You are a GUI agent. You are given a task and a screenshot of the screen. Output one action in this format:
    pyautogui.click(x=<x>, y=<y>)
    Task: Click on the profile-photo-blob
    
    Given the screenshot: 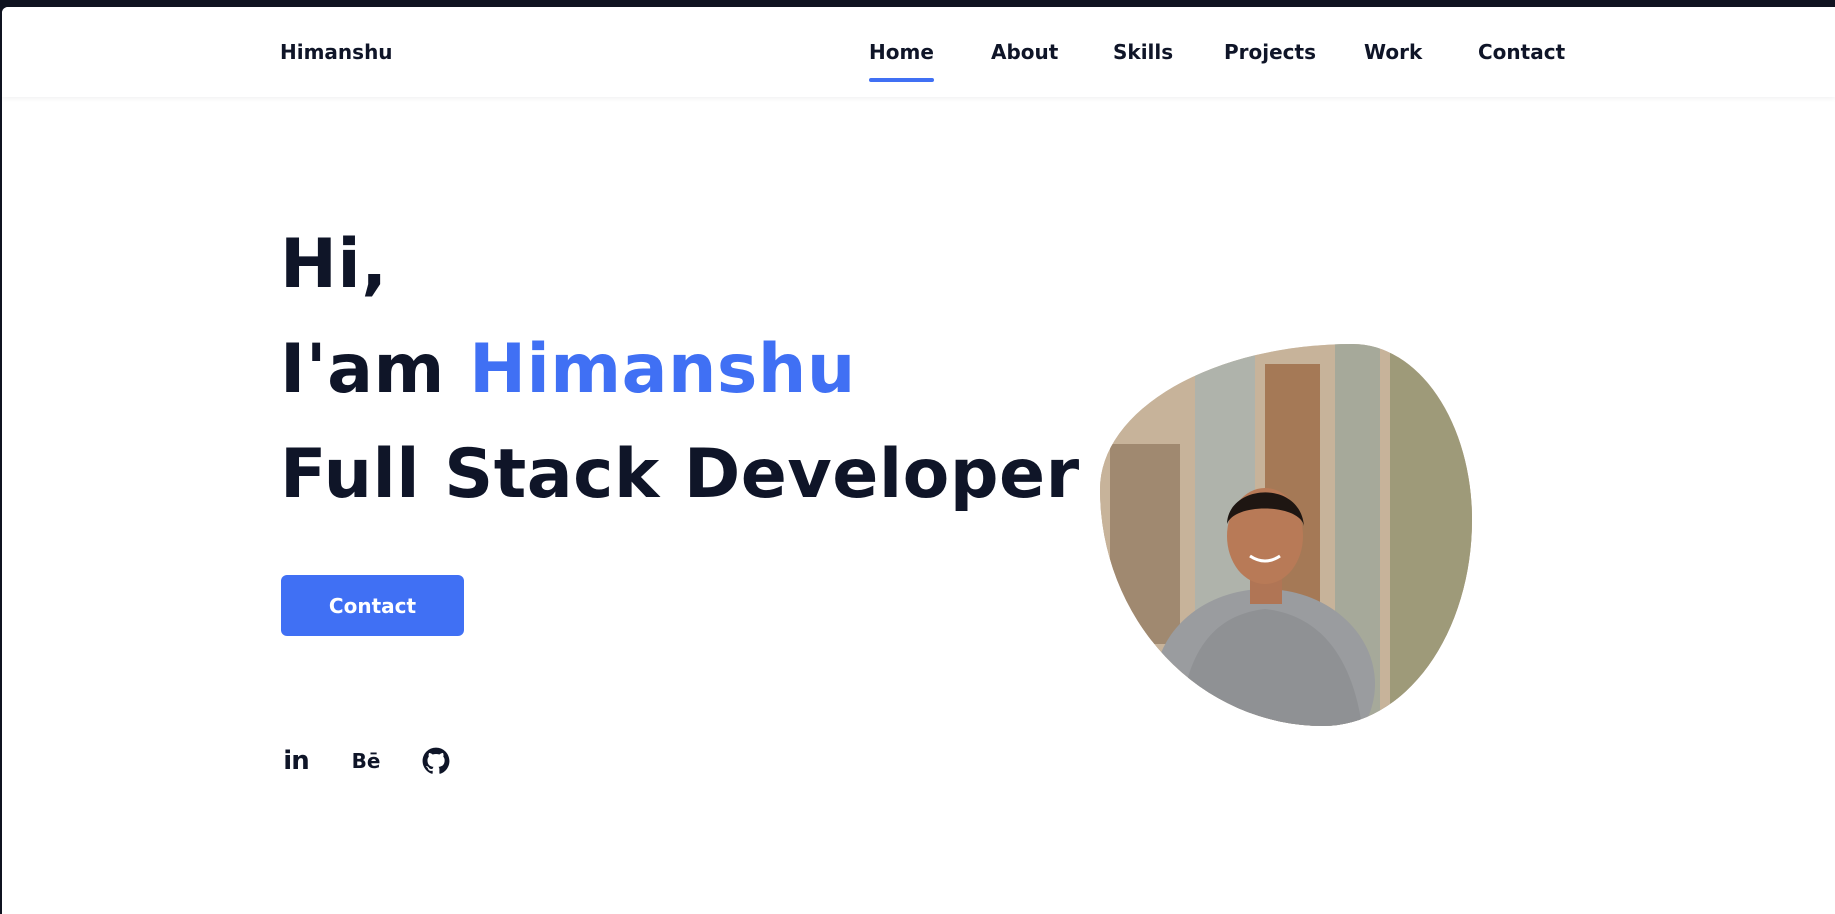 What is the action you would take?
    pyautogui.click(x=1286, y=535)
    